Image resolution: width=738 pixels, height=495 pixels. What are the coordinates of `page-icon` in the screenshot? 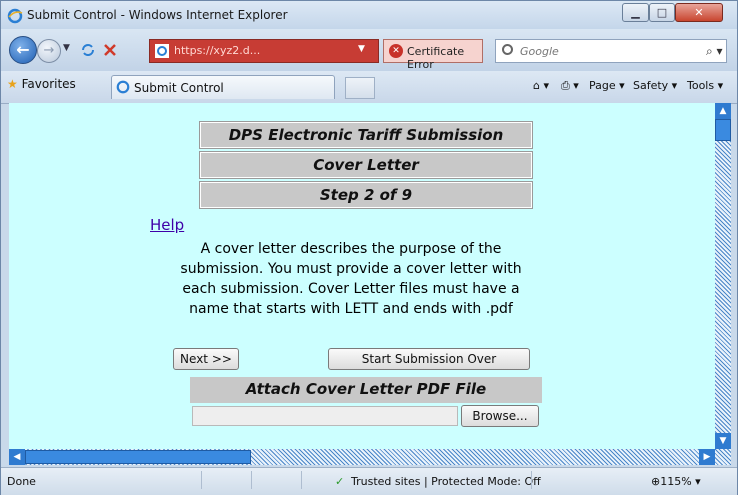 It's located at (162, 51).